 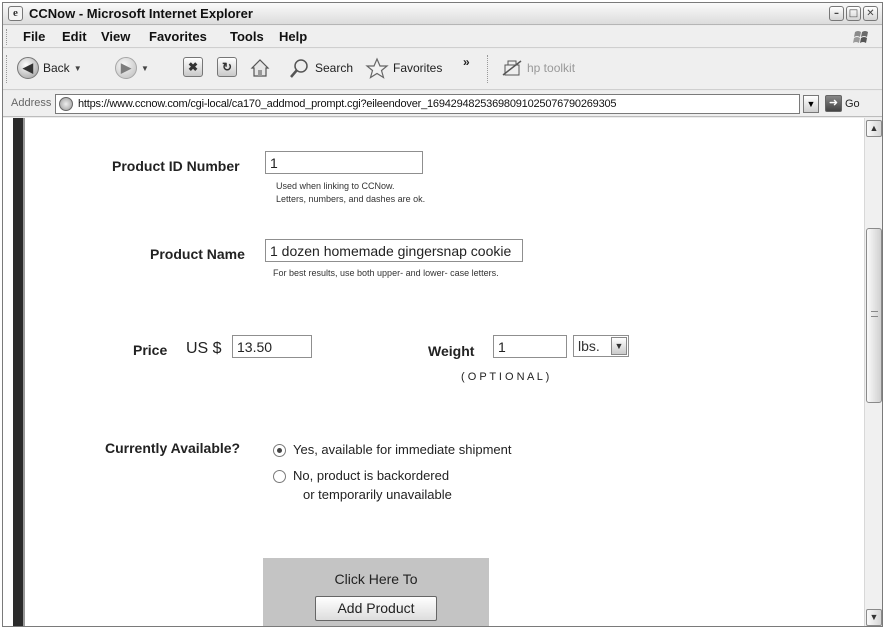 What do you see at coordinates (279, 476) in the screenshot?
I see `availability-no-radio` at bounding box center [279, 476].